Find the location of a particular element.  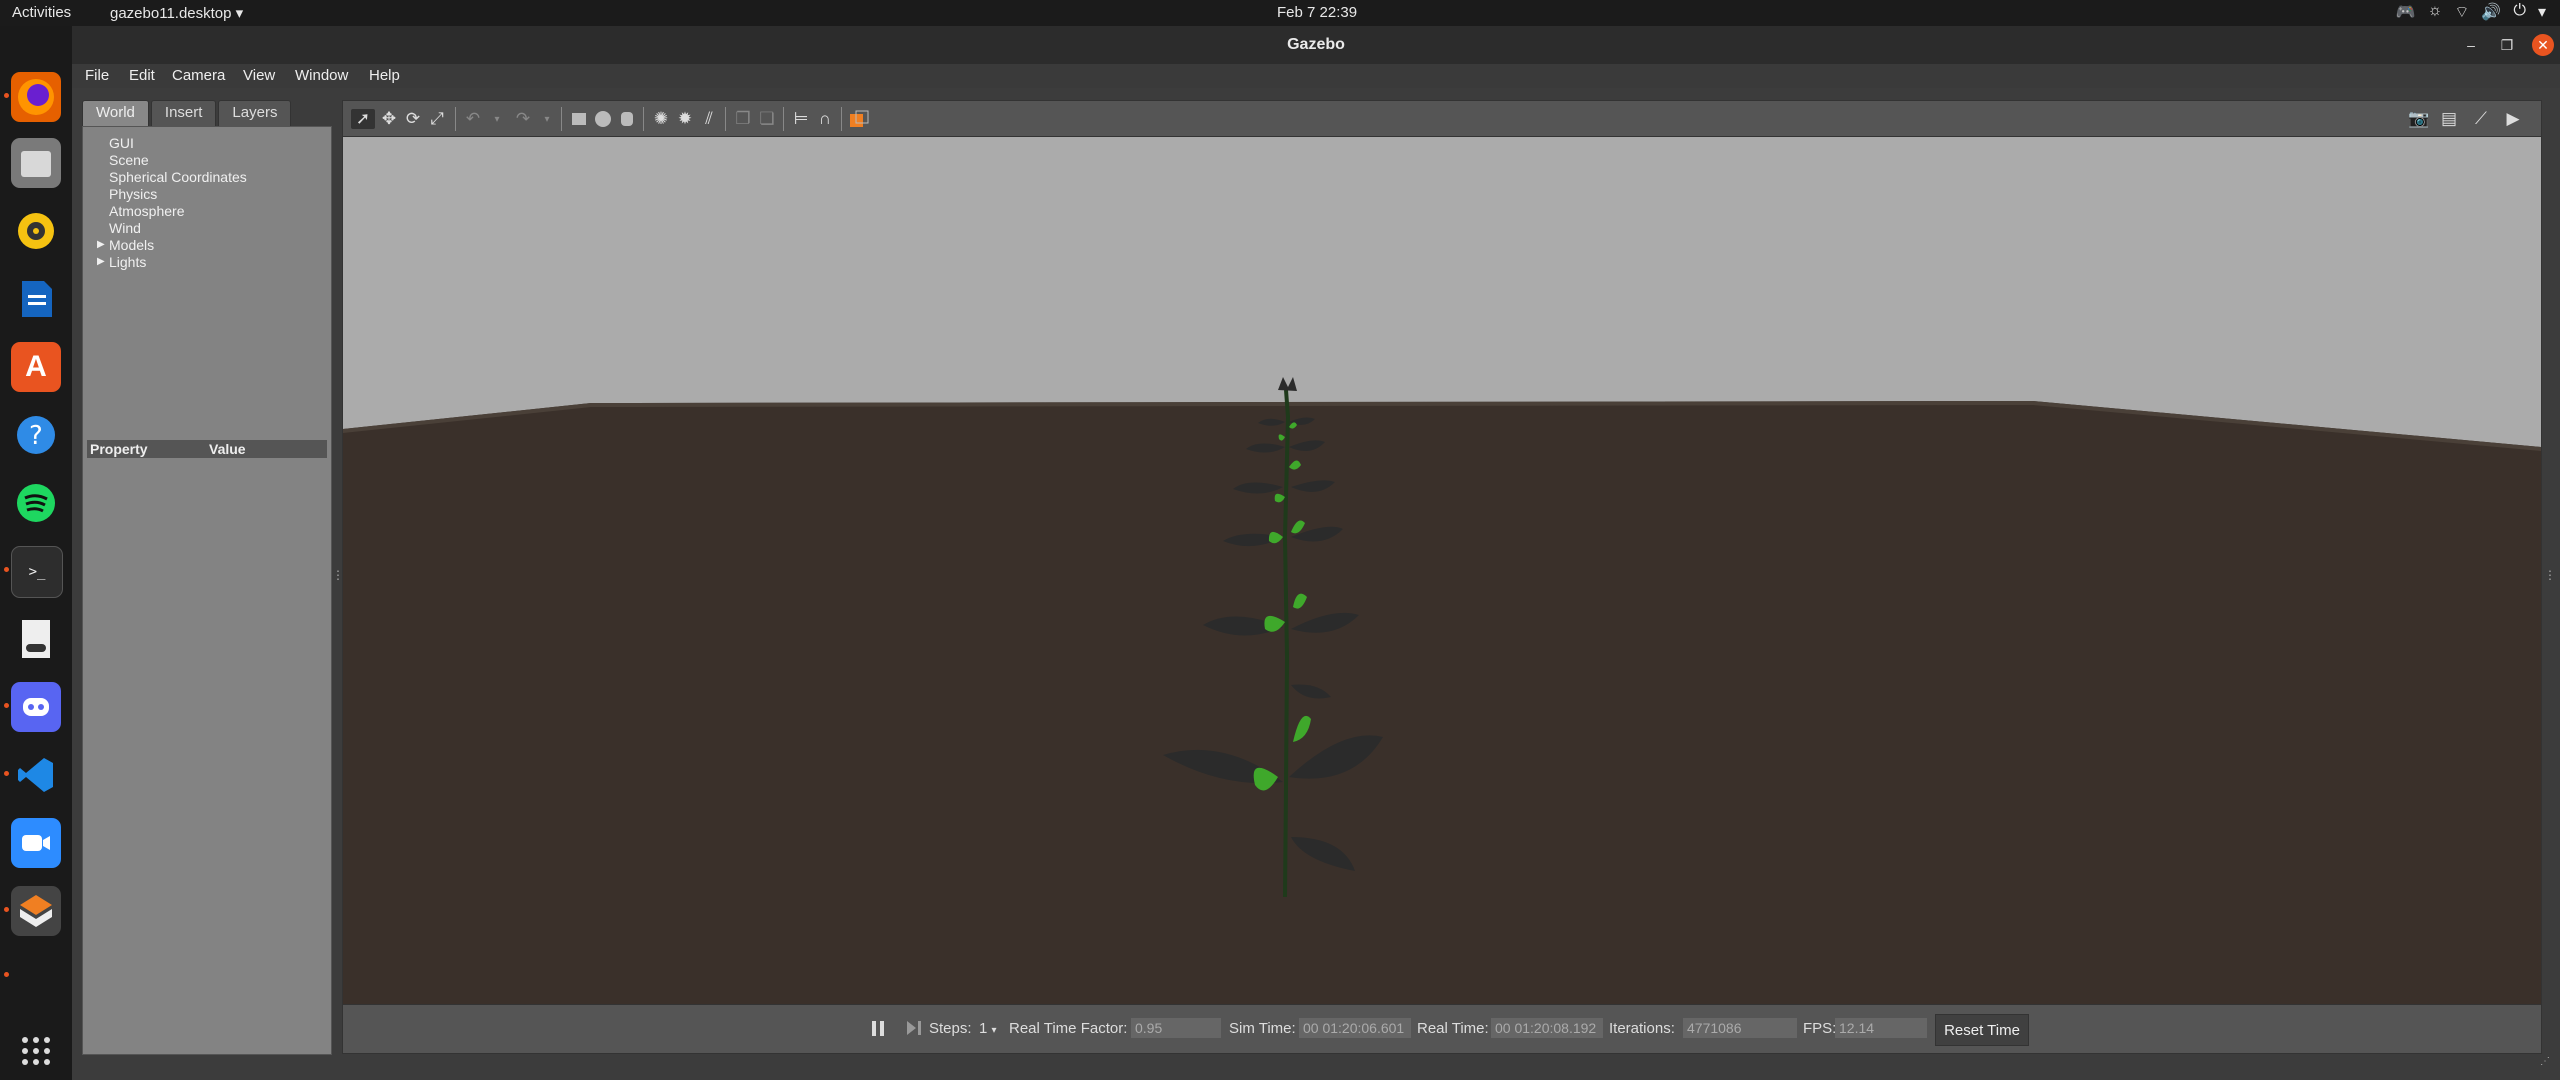

window-title-bar: Gazebo – ❐ ✕ is located at coordinates (1316, 45).